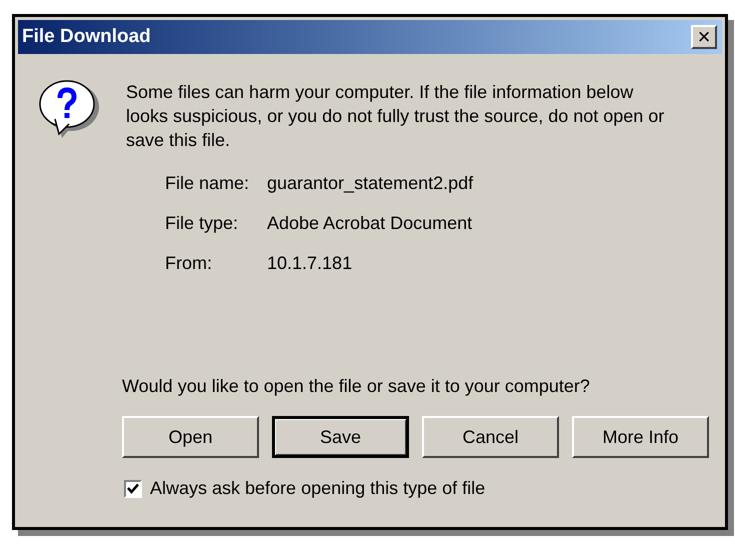 This screenshot has height=546, width=735. Describe the element at coordinates (370, 183) in the screenshot. I see `field-value: guarantor_statement2.pdf` at that location.